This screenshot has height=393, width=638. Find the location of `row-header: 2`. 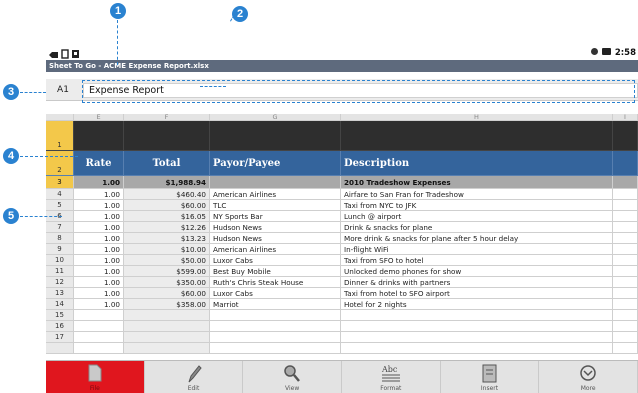

row-header: 2 is located at coordinates (60, 163).